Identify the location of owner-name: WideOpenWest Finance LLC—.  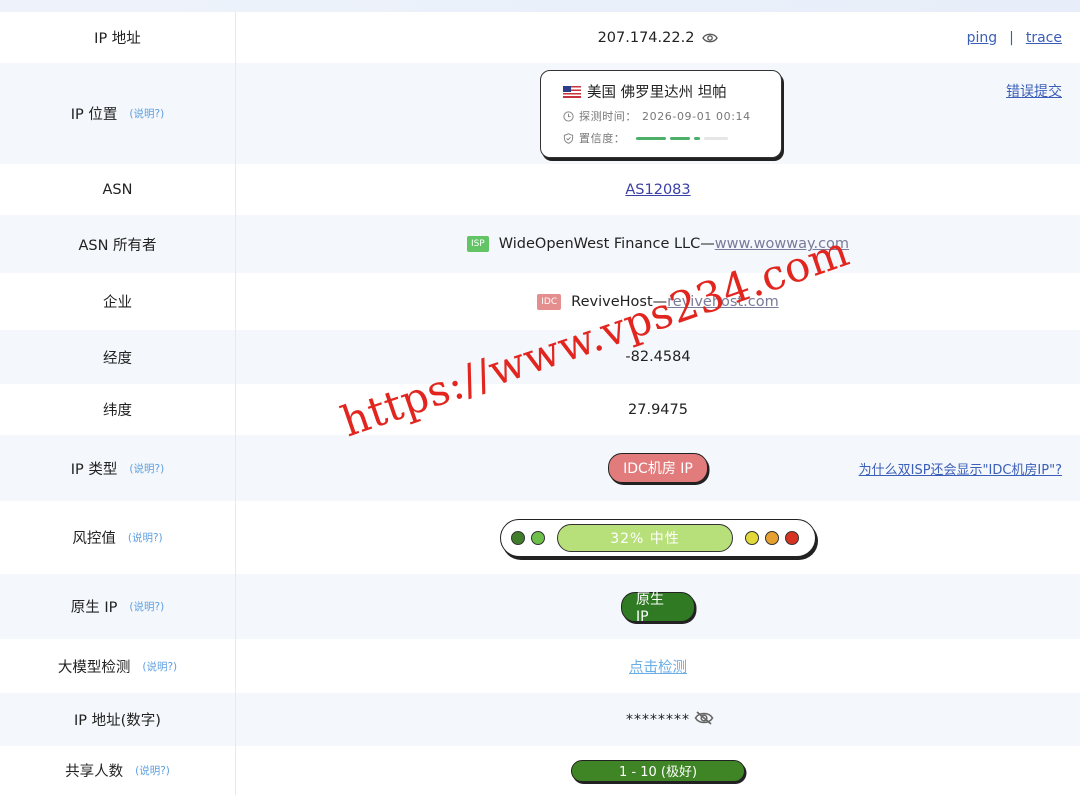
(606, 244).